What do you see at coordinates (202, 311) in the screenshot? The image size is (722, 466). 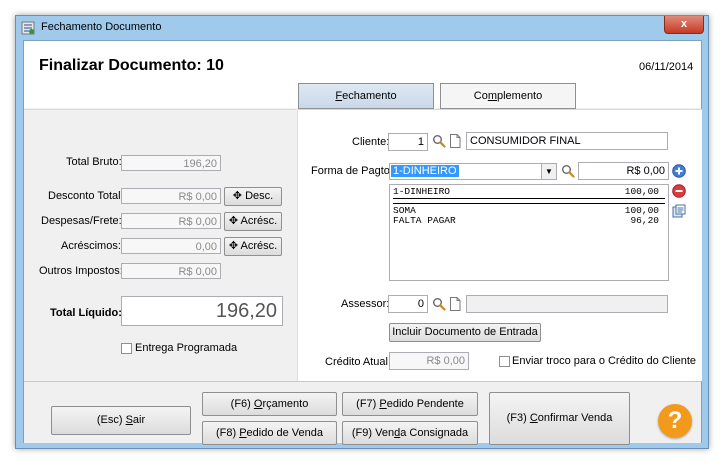 I see `total-liquido-field: 196,20` at bounding box center [202, 311].